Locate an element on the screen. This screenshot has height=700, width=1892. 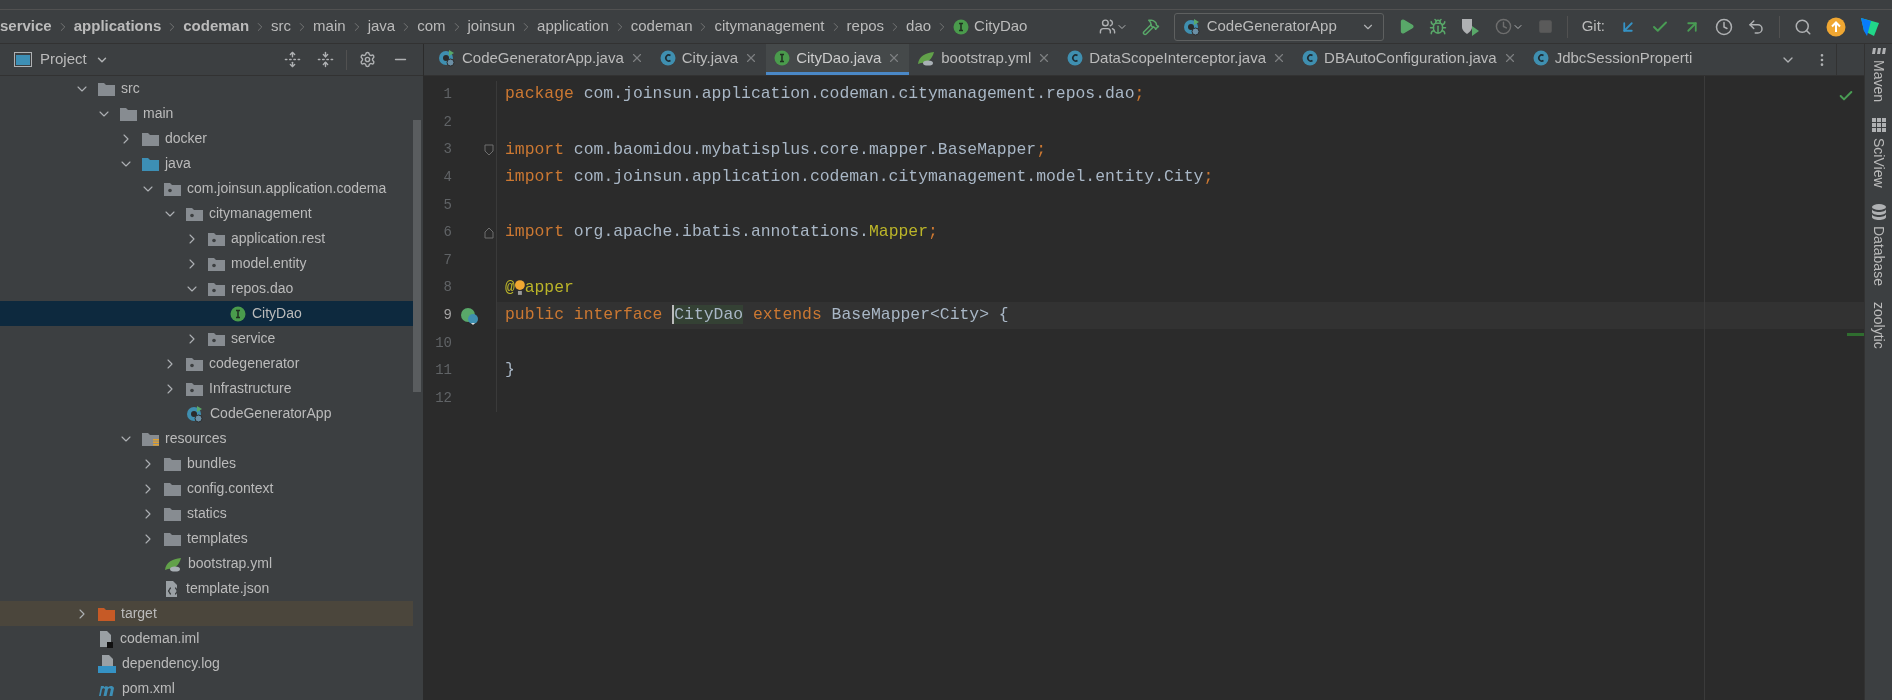
tree-item: CodeGeneratorApp is located at coordinates (206, 413).